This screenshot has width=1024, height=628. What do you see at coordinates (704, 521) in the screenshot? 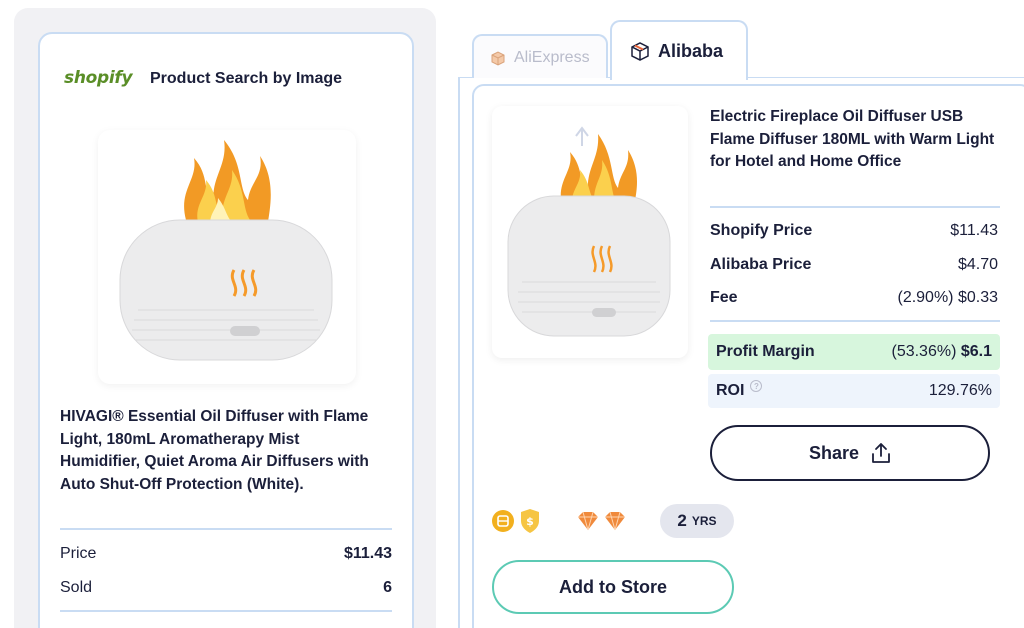
I see `years-unit: YRS` at bounding box center [704, 521].